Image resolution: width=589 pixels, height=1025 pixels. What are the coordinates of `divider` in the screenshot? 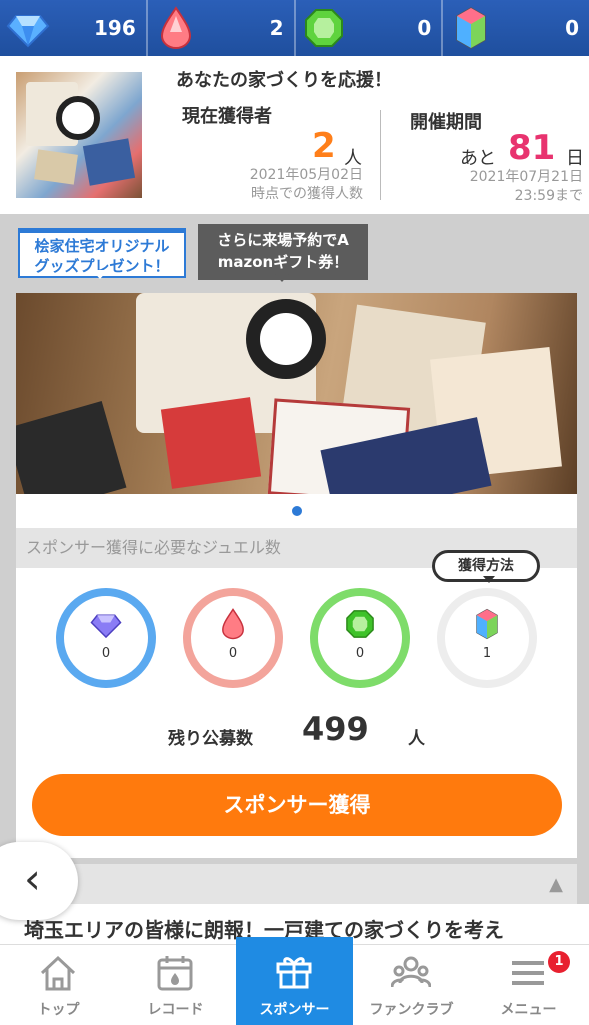 It's located at (380, 155).